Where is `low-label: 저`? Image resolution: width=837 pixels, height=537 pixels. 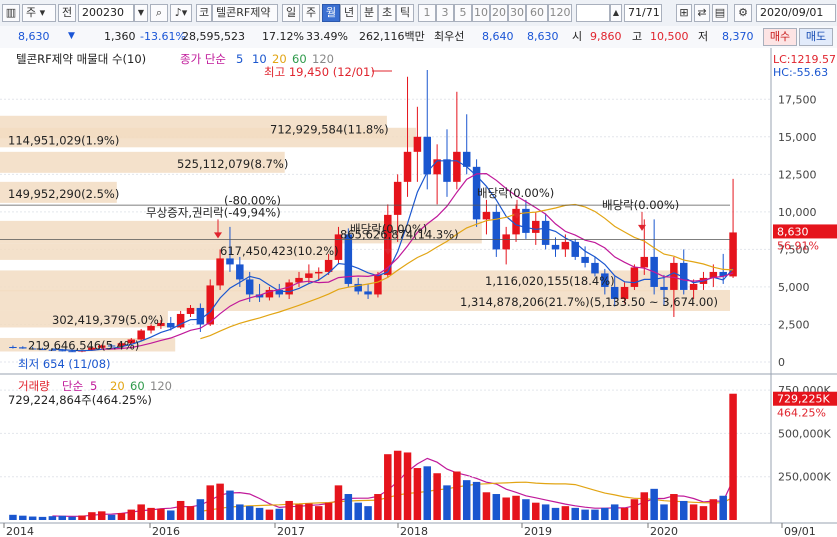
low-label: 저 is located at coordinates (703, 36).